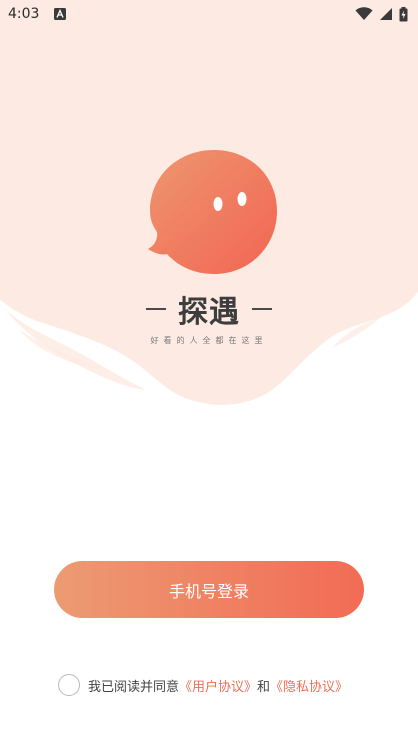 The height and width of the screenshot is (744, 418). Describe the element at coordinates (209, 340) in the screenshot. I see `brand-slogan: 好看的人全都在这里` at that location.